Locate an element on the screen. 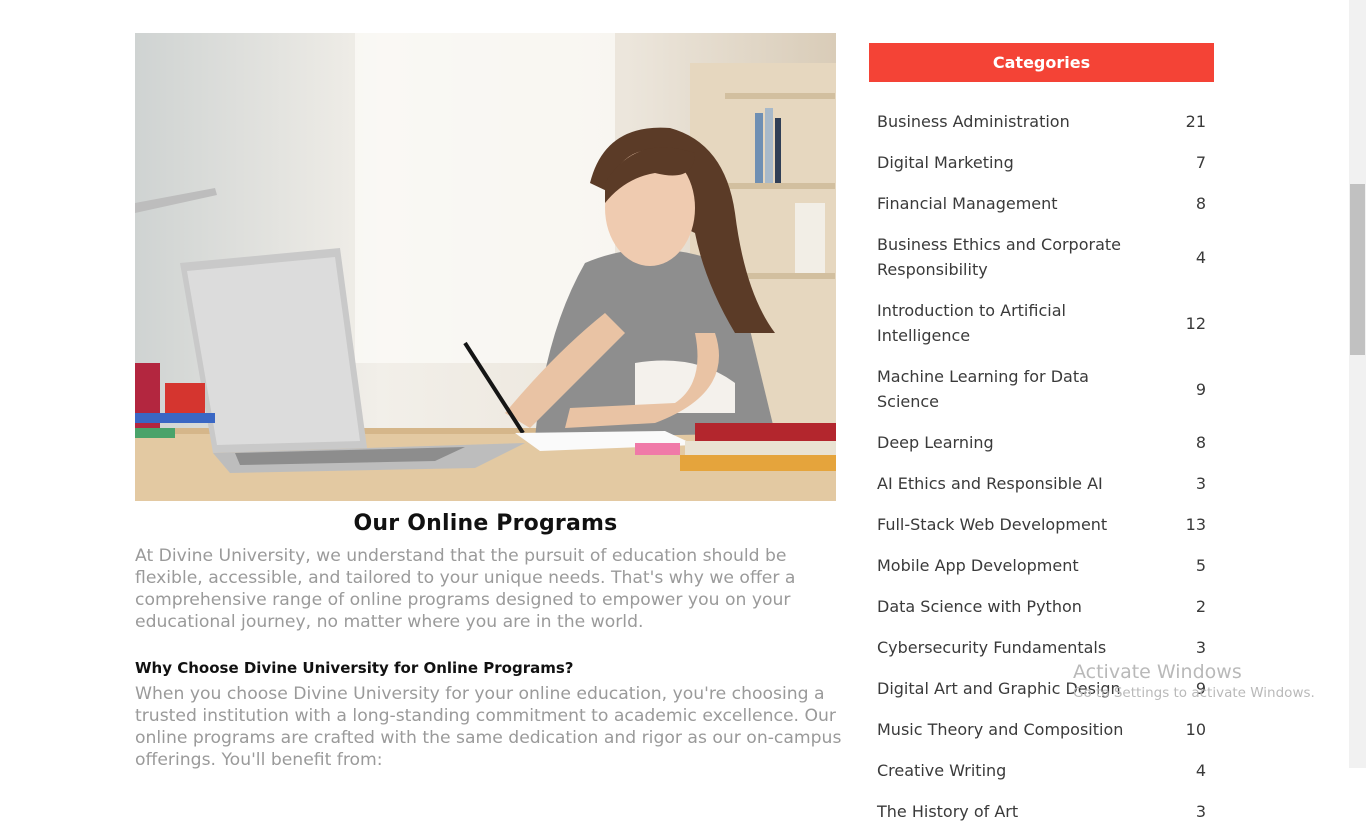 The height and width of the screenshot is (833, 1366). page-title: Our Online Programs is located at coordinates (485, 523).